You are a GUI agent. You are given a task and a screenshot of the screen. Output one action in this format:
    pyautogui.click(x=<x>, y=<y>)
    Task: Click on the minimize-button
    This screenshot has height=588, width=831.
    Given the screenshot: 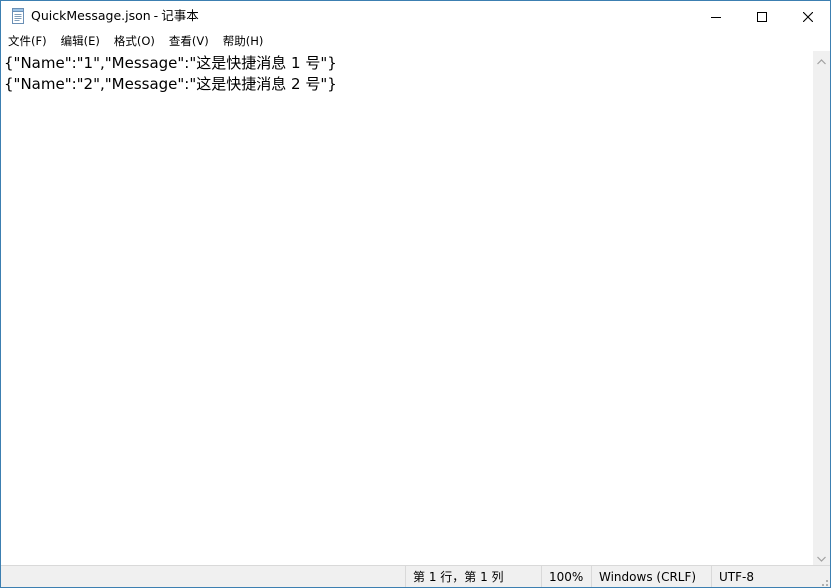 What is the action you would take?
    pyautogui.click(x=716, y=16)
    